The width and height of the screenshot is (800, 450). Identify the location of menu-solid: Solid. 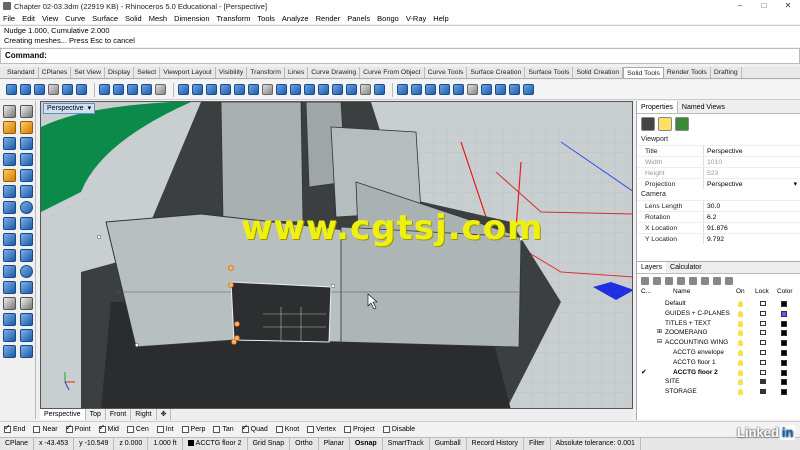
(133, 18).